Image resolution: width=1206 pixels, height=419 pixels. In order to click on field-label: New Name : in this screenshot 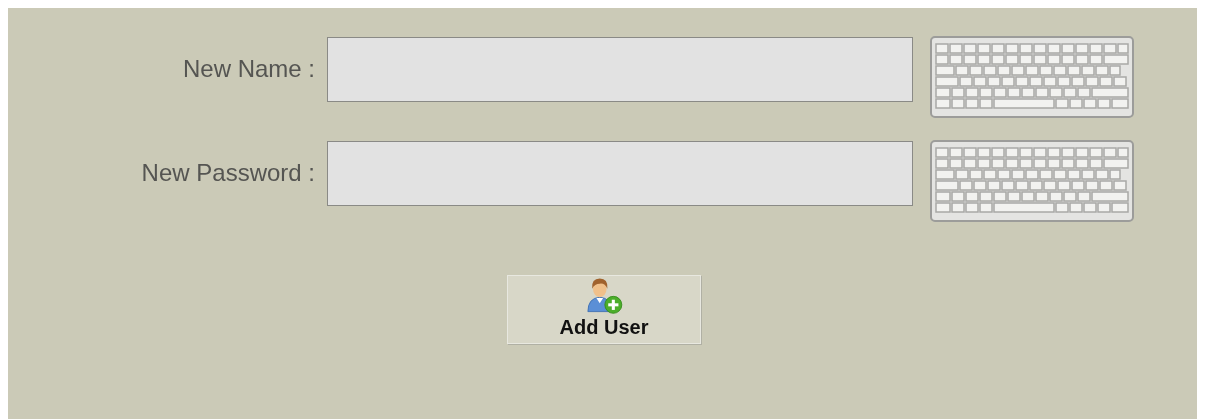, I will do `click(248, 69)`.